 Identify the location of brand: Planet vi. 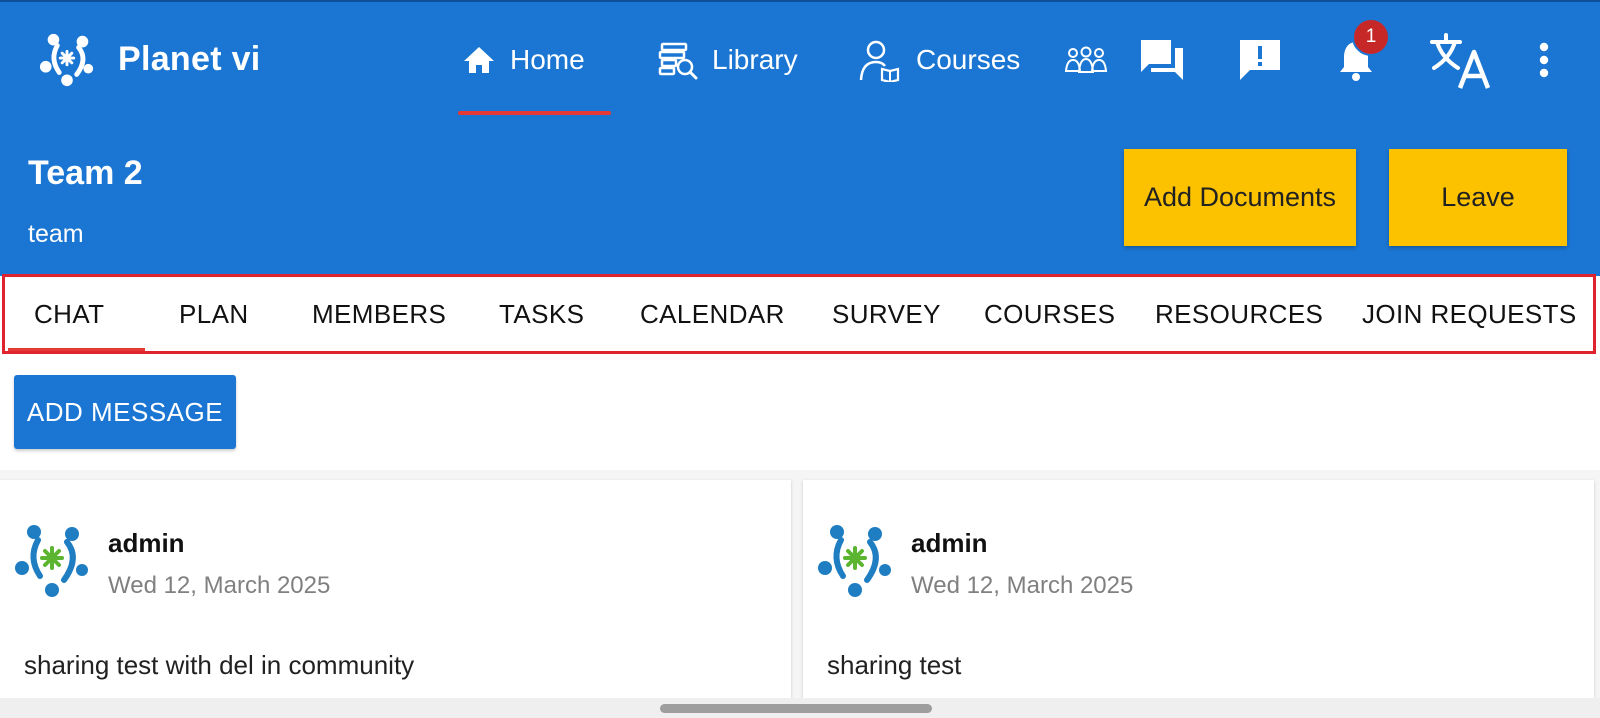
(149, 59).